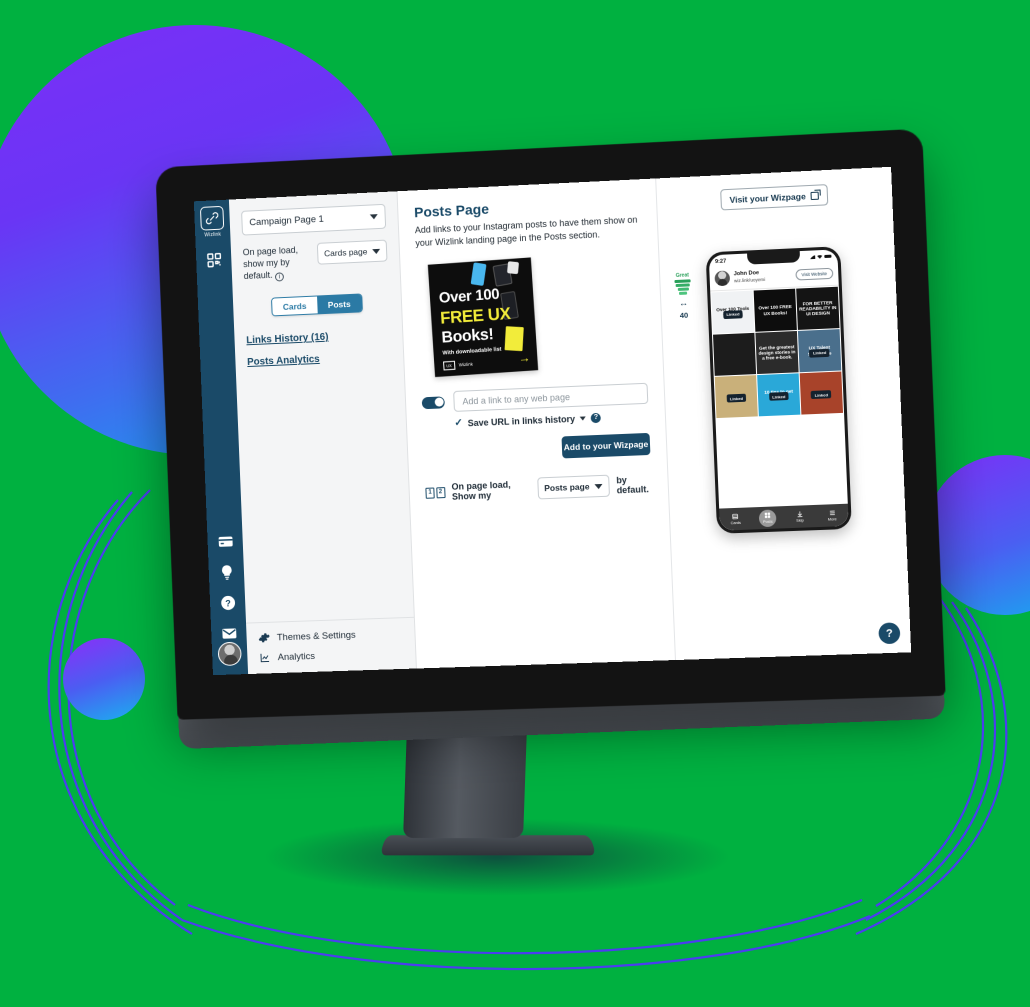 The height and width of the screenshot is (1007, 1030). I want to click on wizlink-logo-icon, so click(212, 218).